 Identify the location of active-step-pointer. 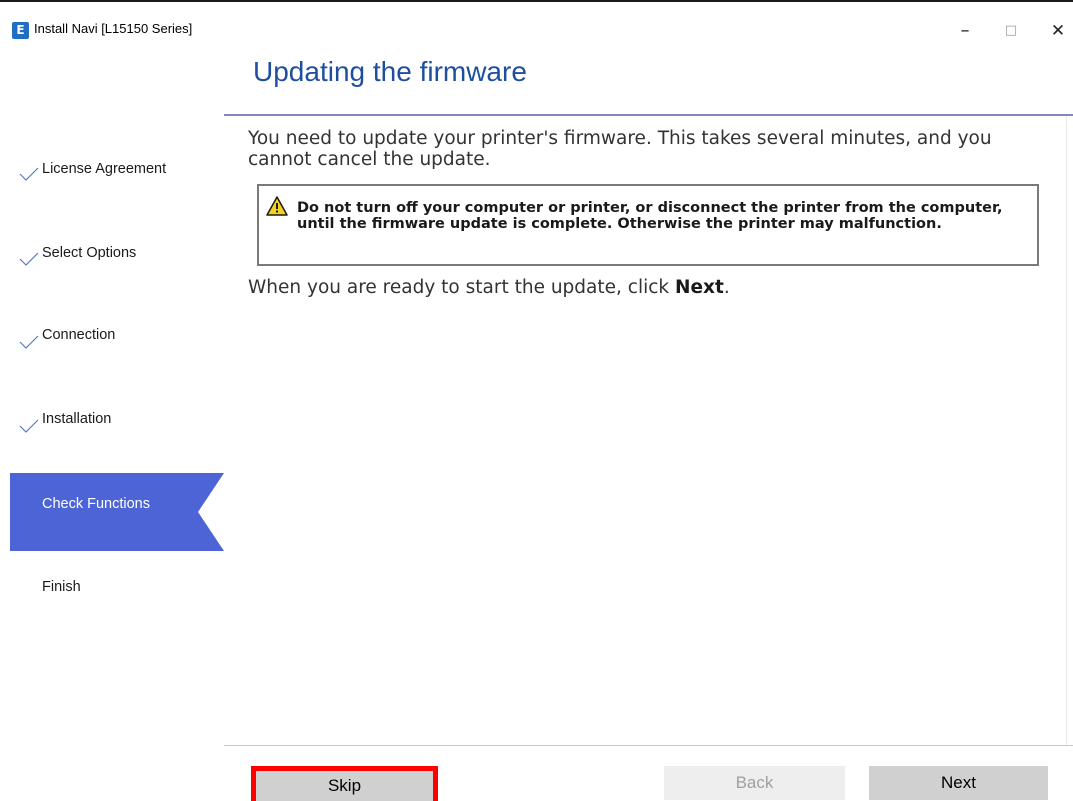
(211, 512).